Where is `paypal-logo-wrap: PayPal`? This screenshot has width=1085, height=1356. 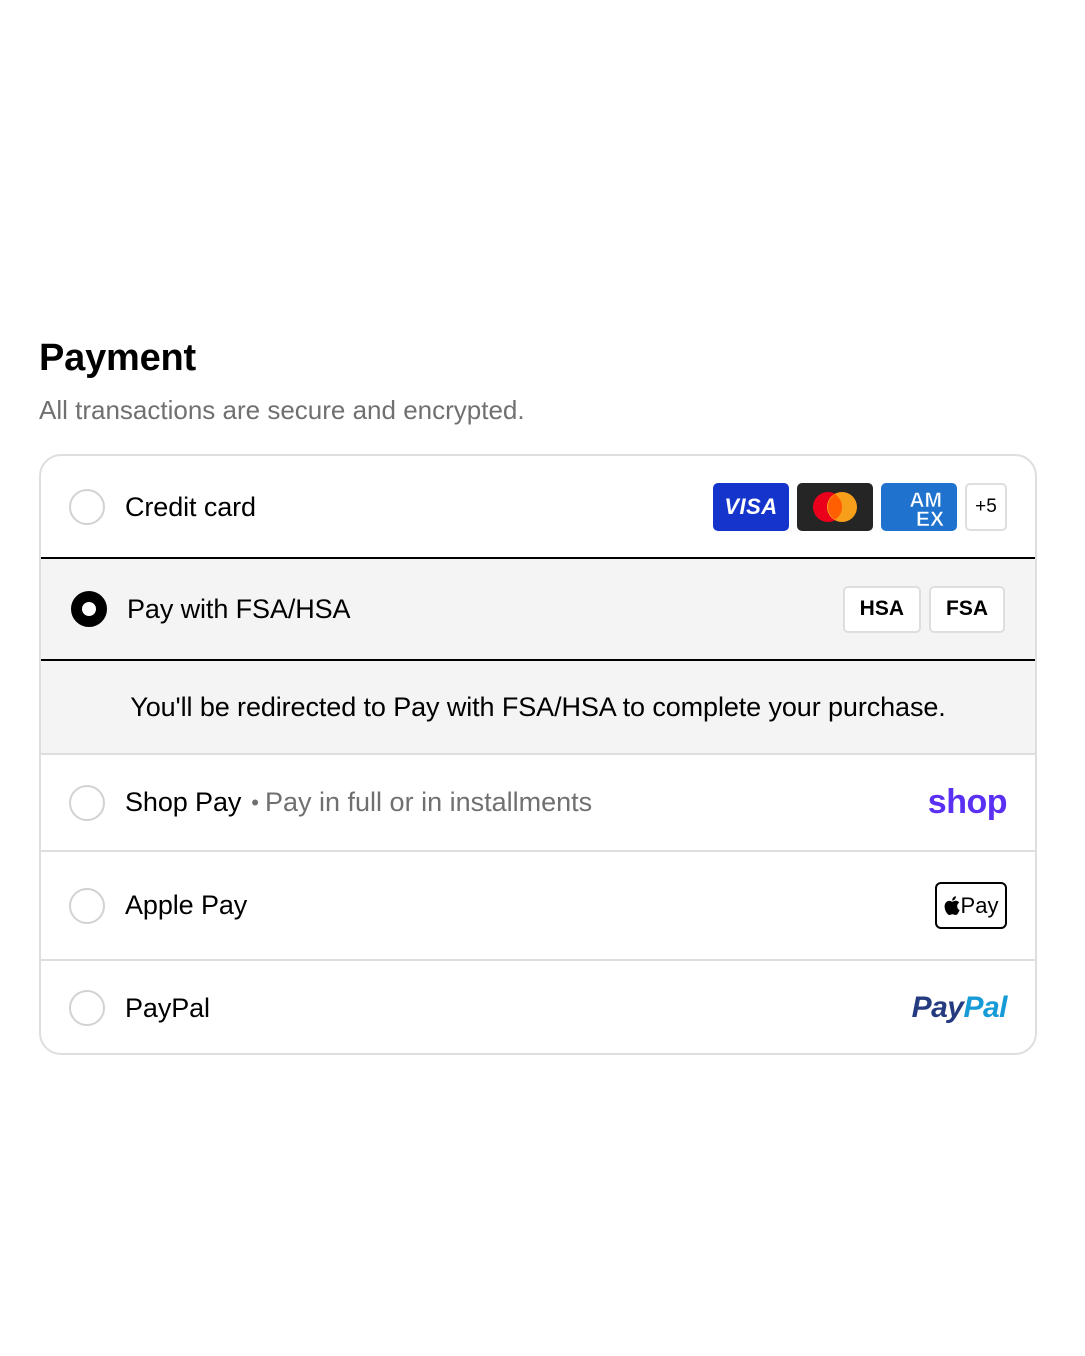
paypal-logo-wrap: PayPal is located at coordinates (959, 1008).